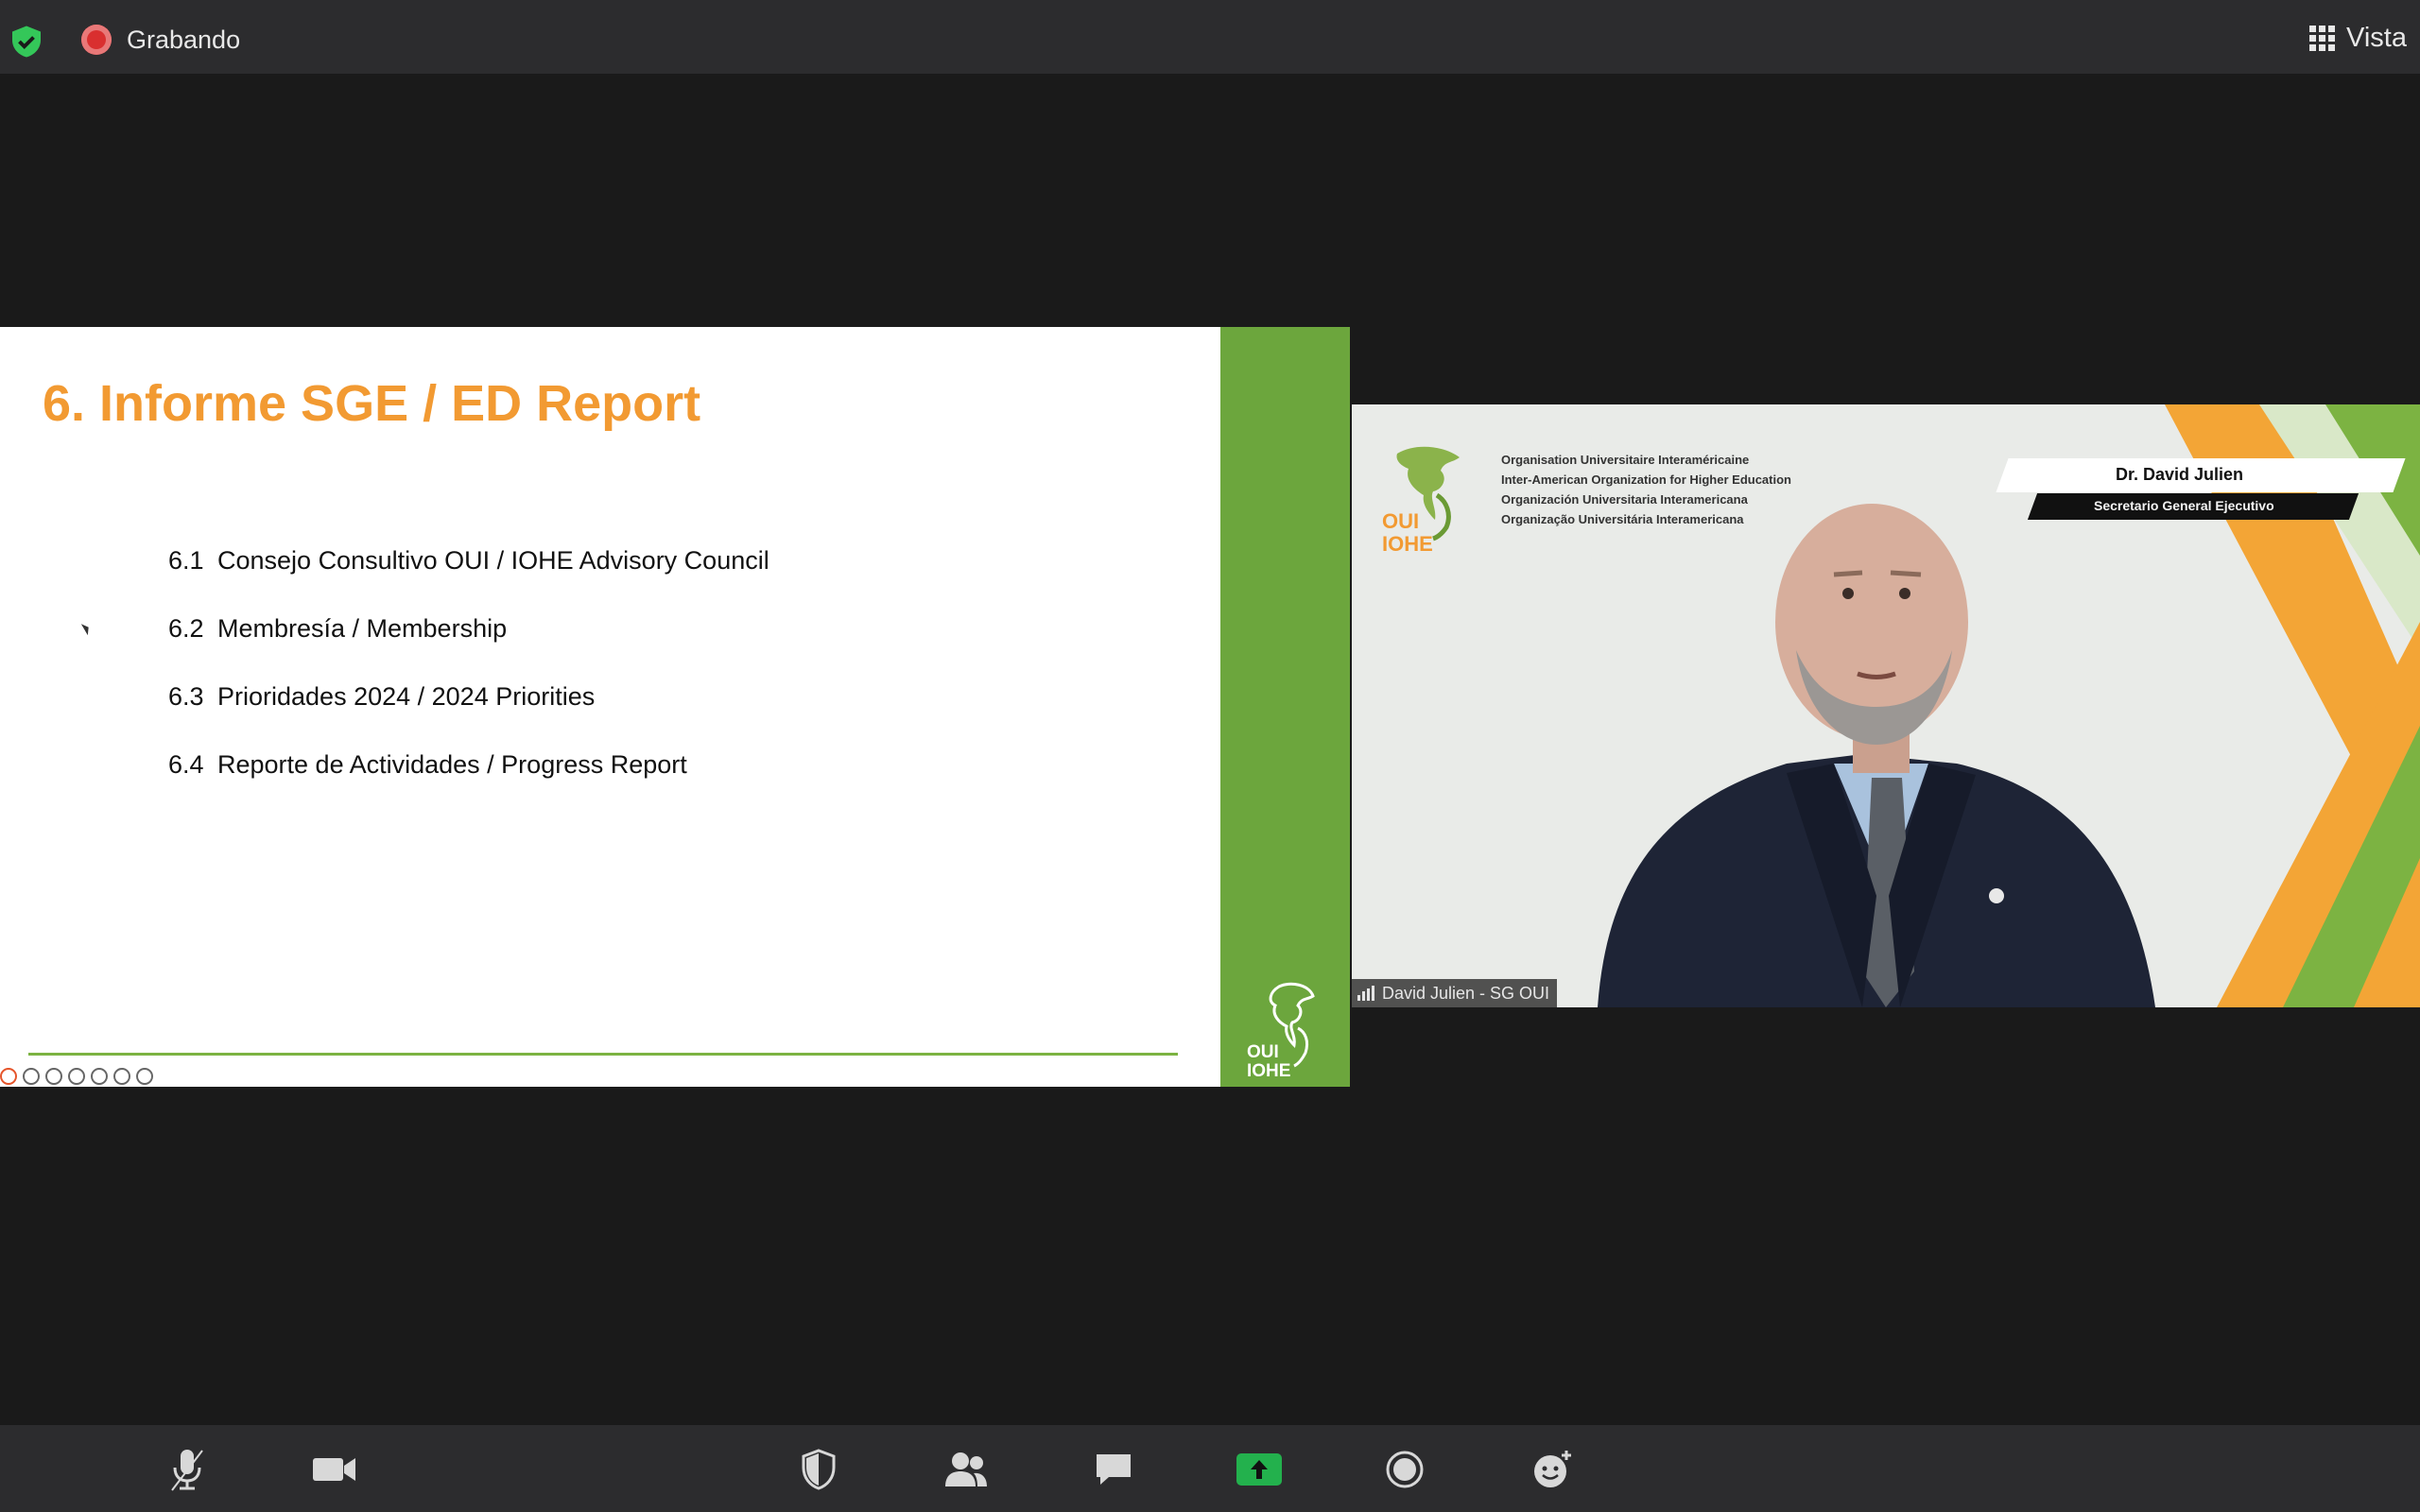 This screenshot has height=1512, width=2420. I want to click on reactions-icon, so click(1552, 1469).